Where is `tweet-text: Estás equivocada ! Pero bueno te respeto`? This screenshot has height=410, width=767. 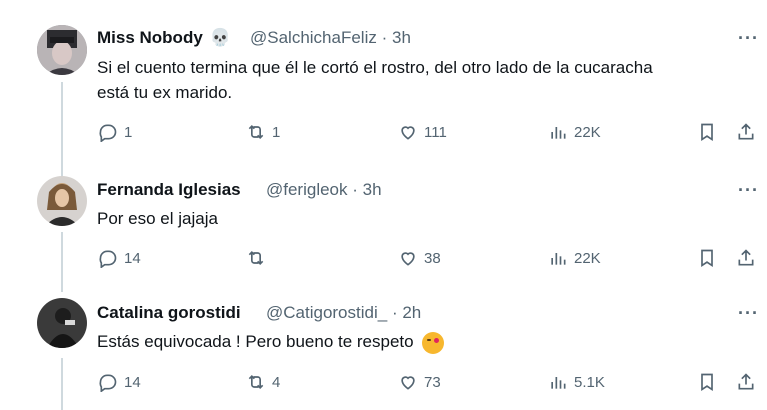 tweet-text: Estás equivocada ! Pero bueno te respeto is located at coordinates (422, 341).